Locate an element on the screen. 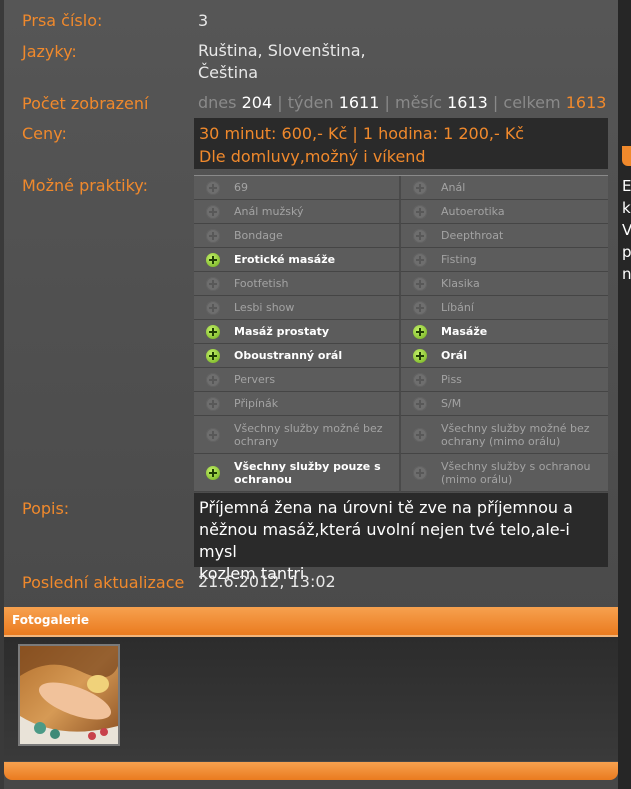 This screenshot has width=631, height=789. sidebar-tab is located at coordinates (626, 156).